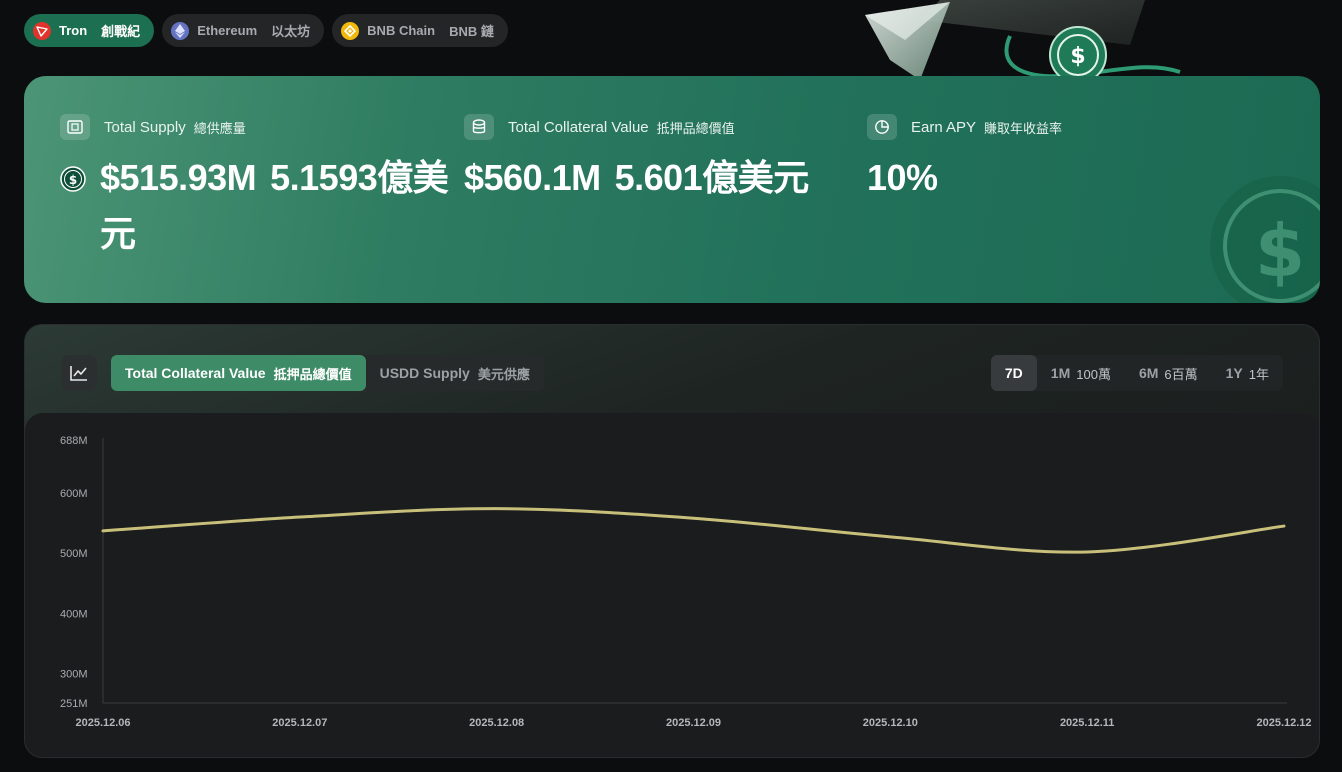 The height and width of the screenshot is (772, 1342). Describe the element at coordinates (1087, 723) in the screenshot. I see `x-tick-label: 2025.12.11` at that location.